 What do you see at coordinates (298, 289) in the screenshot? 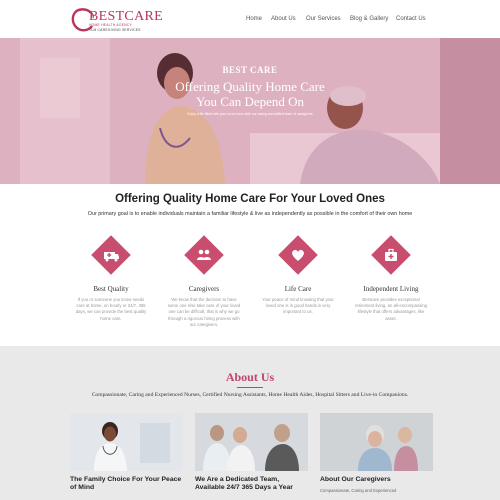
I see `feature-title: Life Care` at bounding box center [298, 289].